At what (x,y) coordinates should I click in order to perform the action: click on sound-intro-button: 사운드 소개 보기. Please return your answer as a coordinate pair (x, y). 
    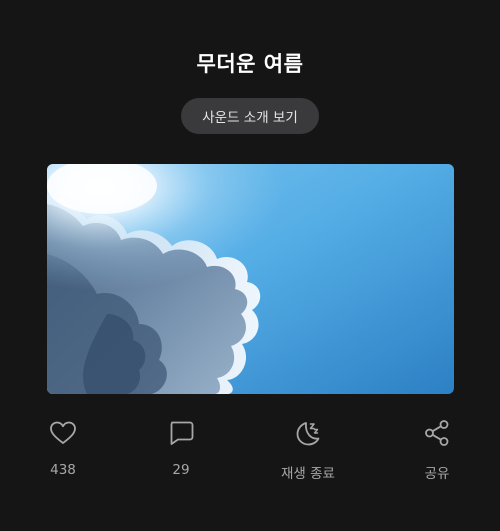
    Looking at the image, I should click on (250, 116).